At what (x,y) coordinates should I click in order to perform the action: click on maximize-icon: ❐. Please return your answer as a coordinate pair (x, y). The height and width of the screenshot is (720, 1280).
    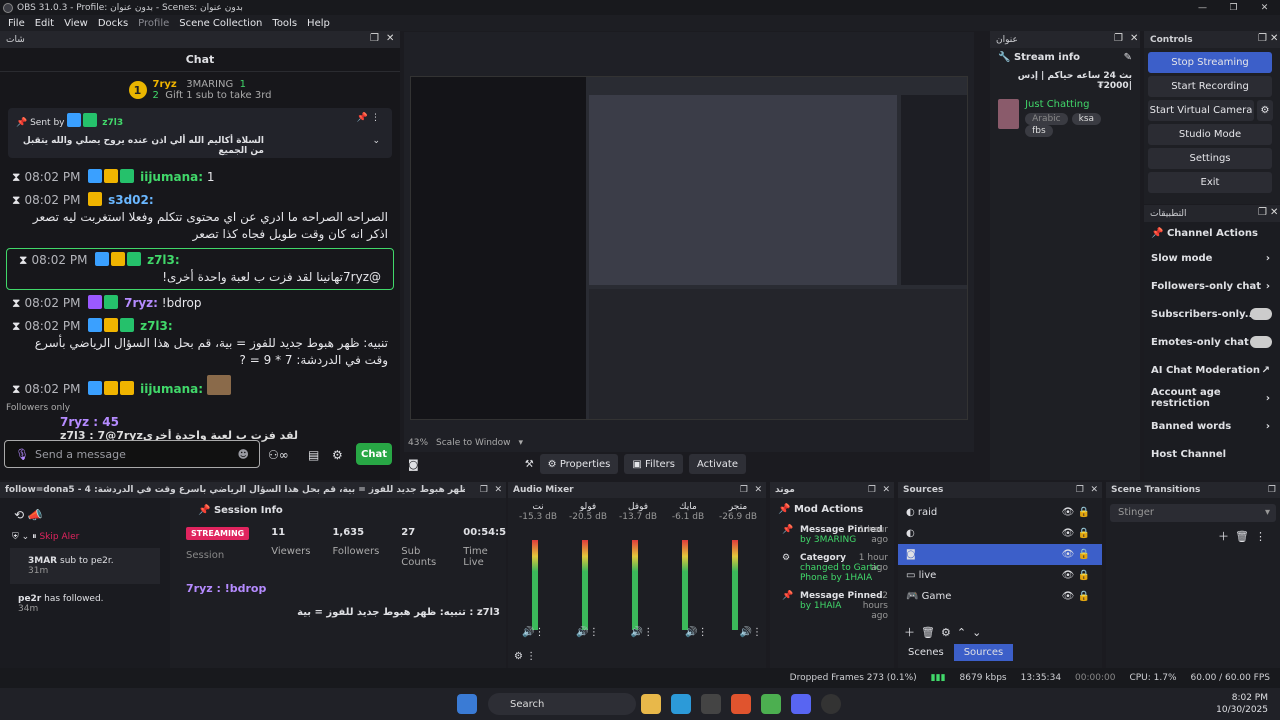
    Looking at the image, I should click on (1233, 7).